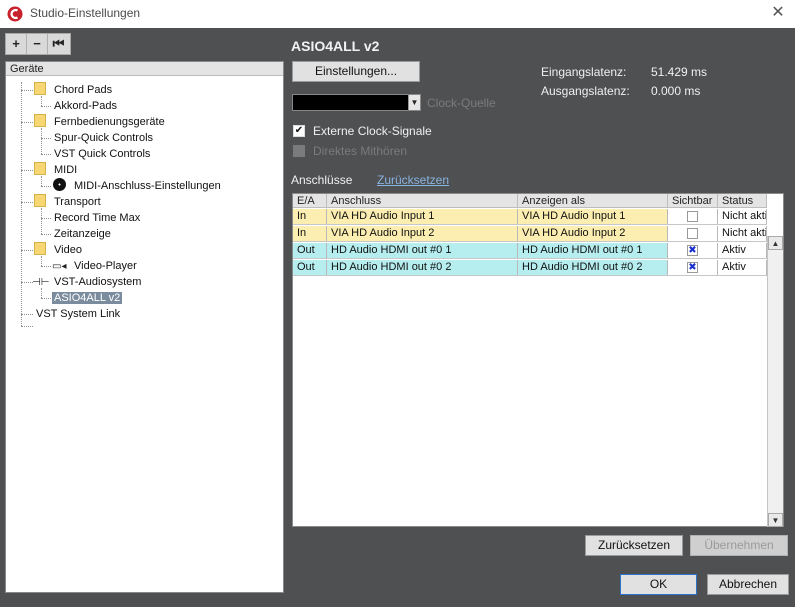 This screenshot has height=607, width=795. I want to click on clock-source-label: Clock-Quelle, so click(461, 103).